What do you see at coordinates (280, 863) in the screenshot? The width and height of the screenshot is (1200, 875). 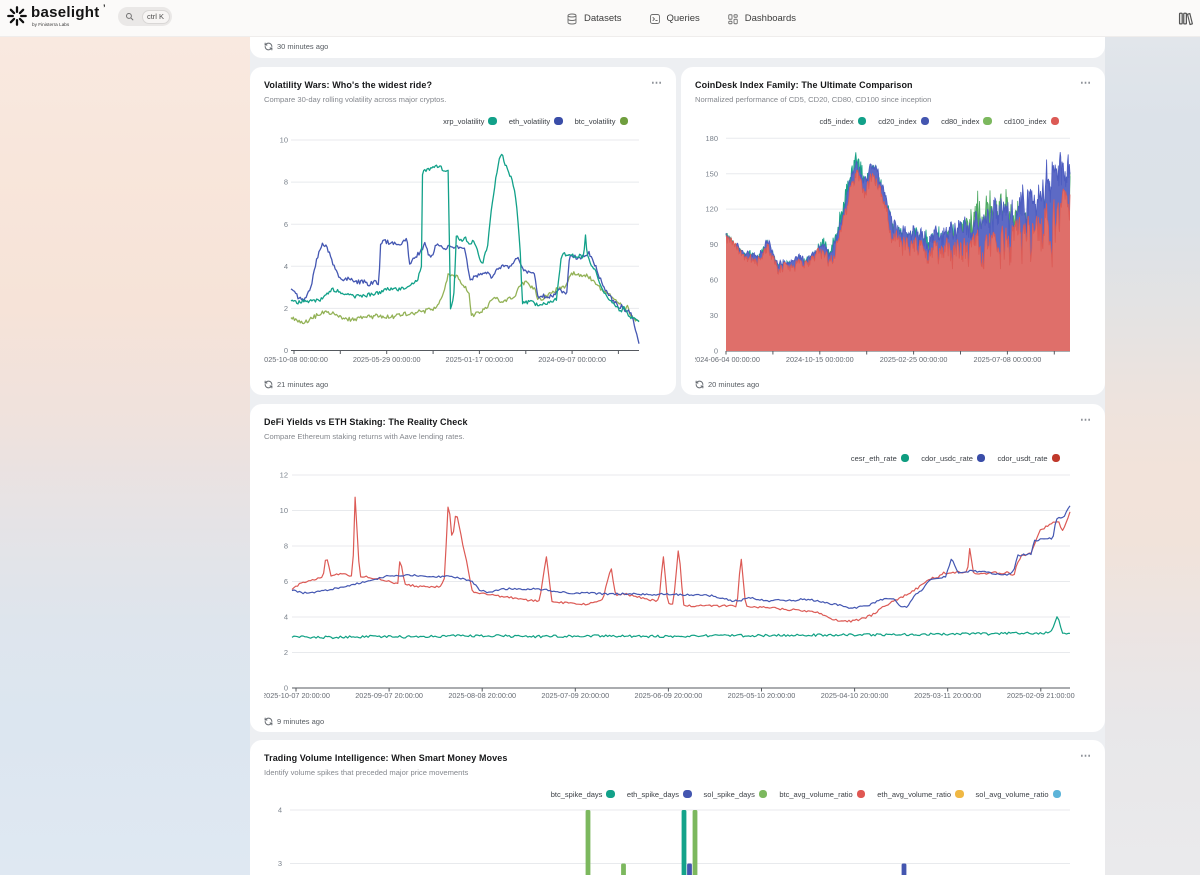 I see `svg-text: 3` at bounding box center [280, 863].